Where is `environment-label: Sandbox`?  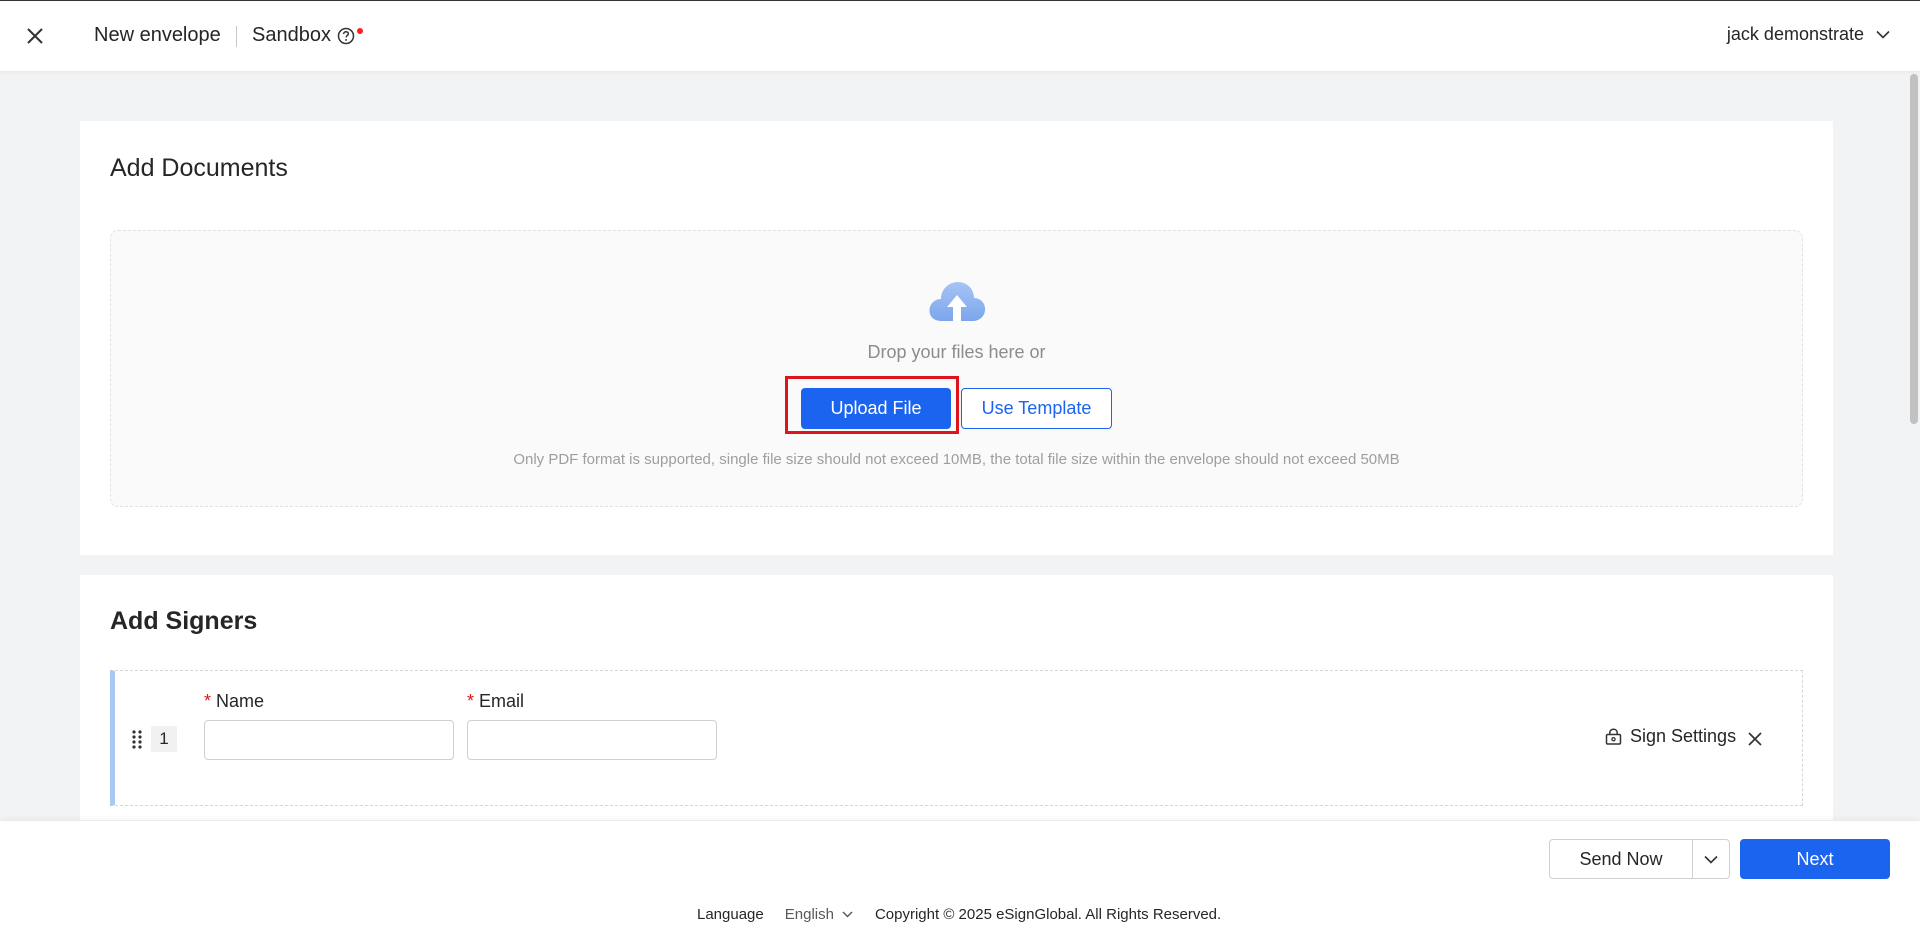
environment-label: Sandbox is located at coordinates (303, 35).